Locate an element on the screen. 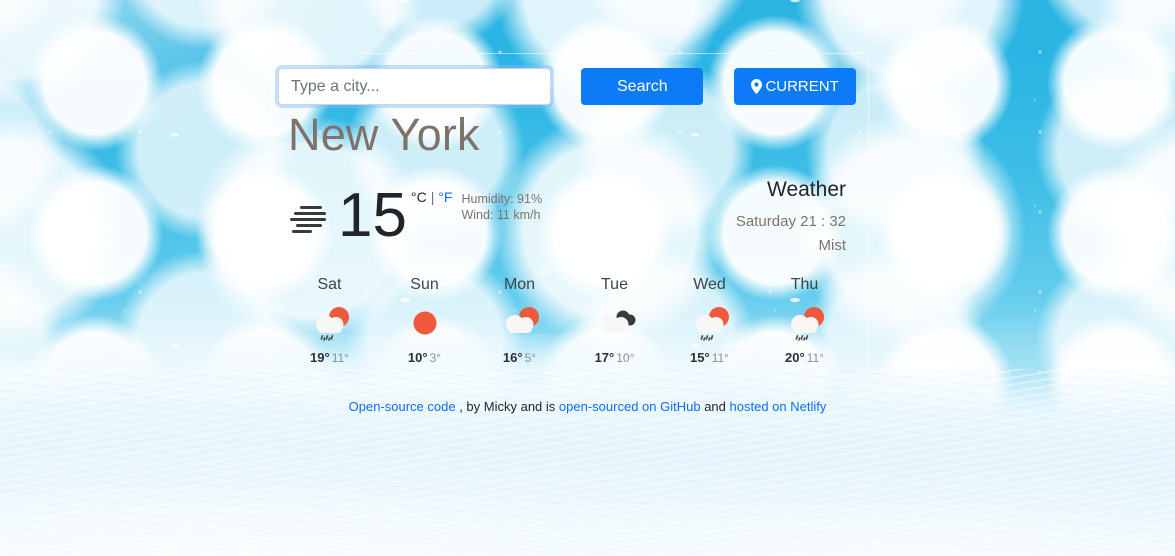  forecast-day: Sat 19° 11° is located at coordinates (329, 320).